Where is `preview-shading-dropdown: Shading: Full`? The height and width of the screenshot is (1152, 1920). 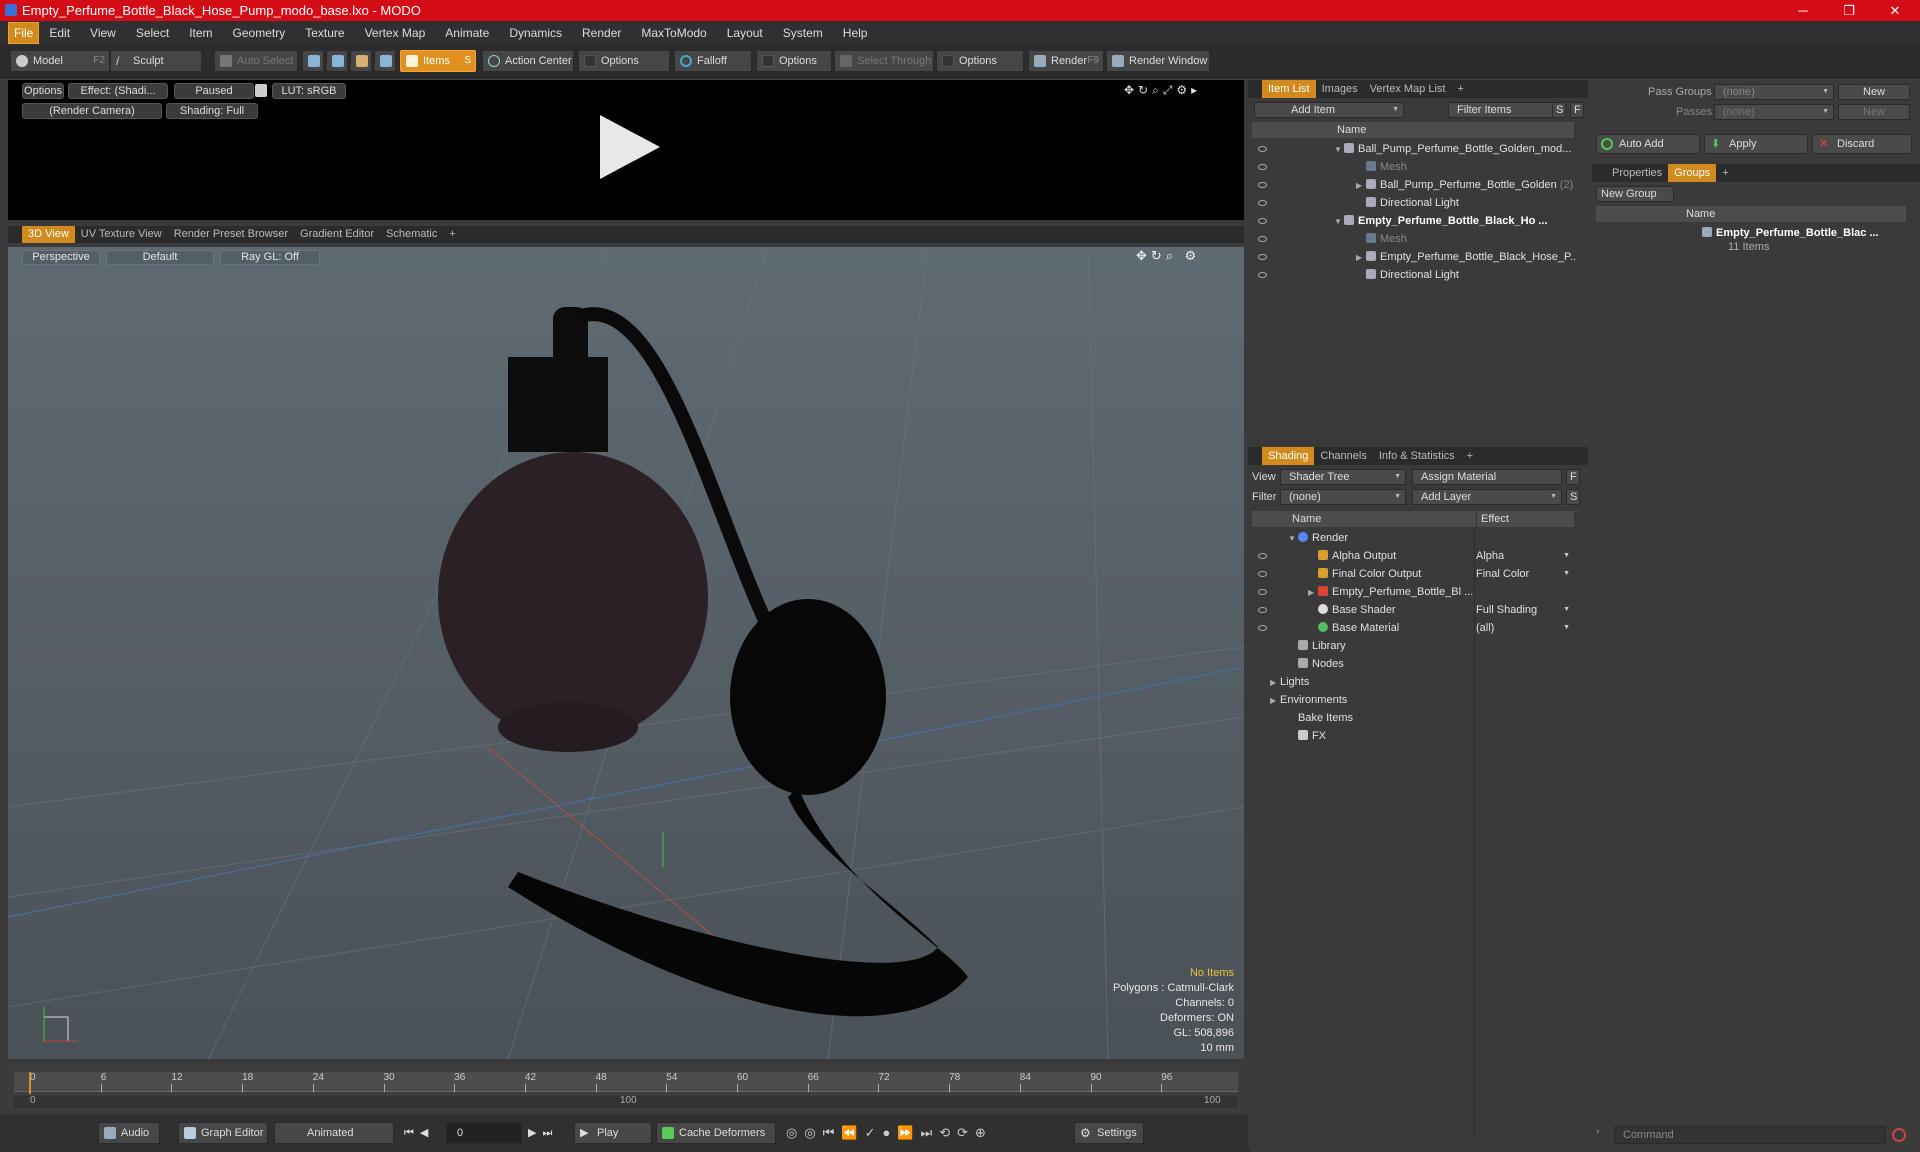 preview-shading-dropdown: Shading: Full is located at coordinates (212, 111).